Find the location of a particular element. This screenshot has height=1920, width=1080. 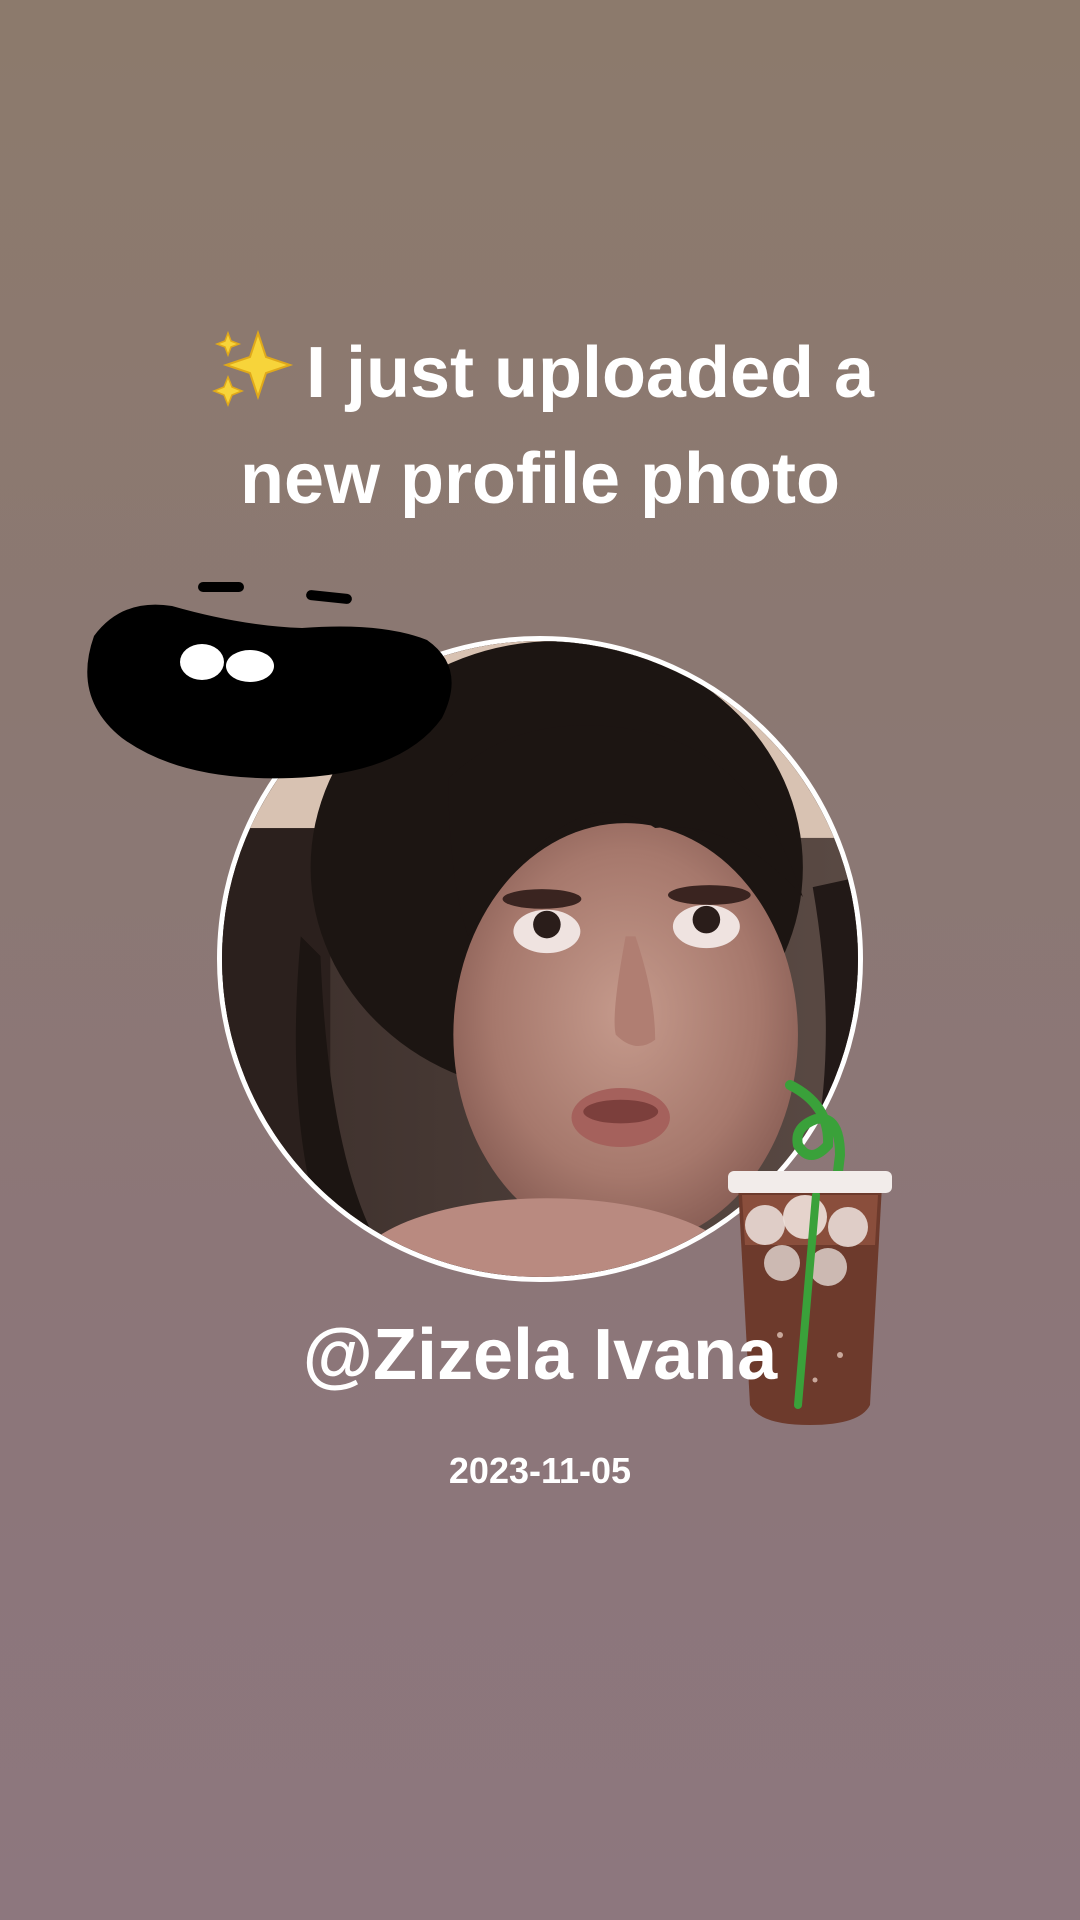

smiling-mouth-sticker is located at coordinates (269, 680).